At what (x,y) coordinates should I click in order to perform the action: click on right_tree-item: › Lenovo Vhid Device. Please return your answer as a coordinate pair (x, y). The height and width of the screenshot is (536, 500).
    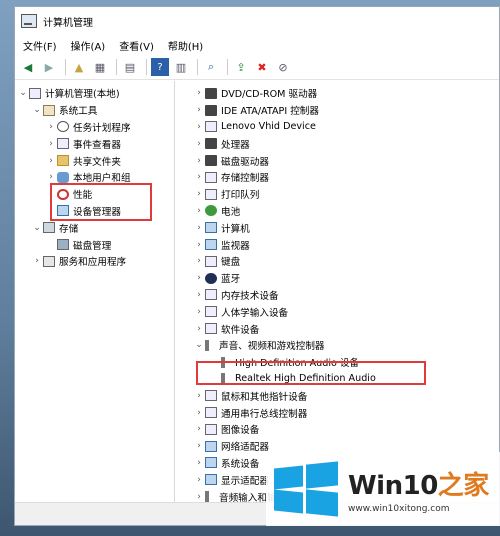
    Looking at the image, I should click on (339, 127).